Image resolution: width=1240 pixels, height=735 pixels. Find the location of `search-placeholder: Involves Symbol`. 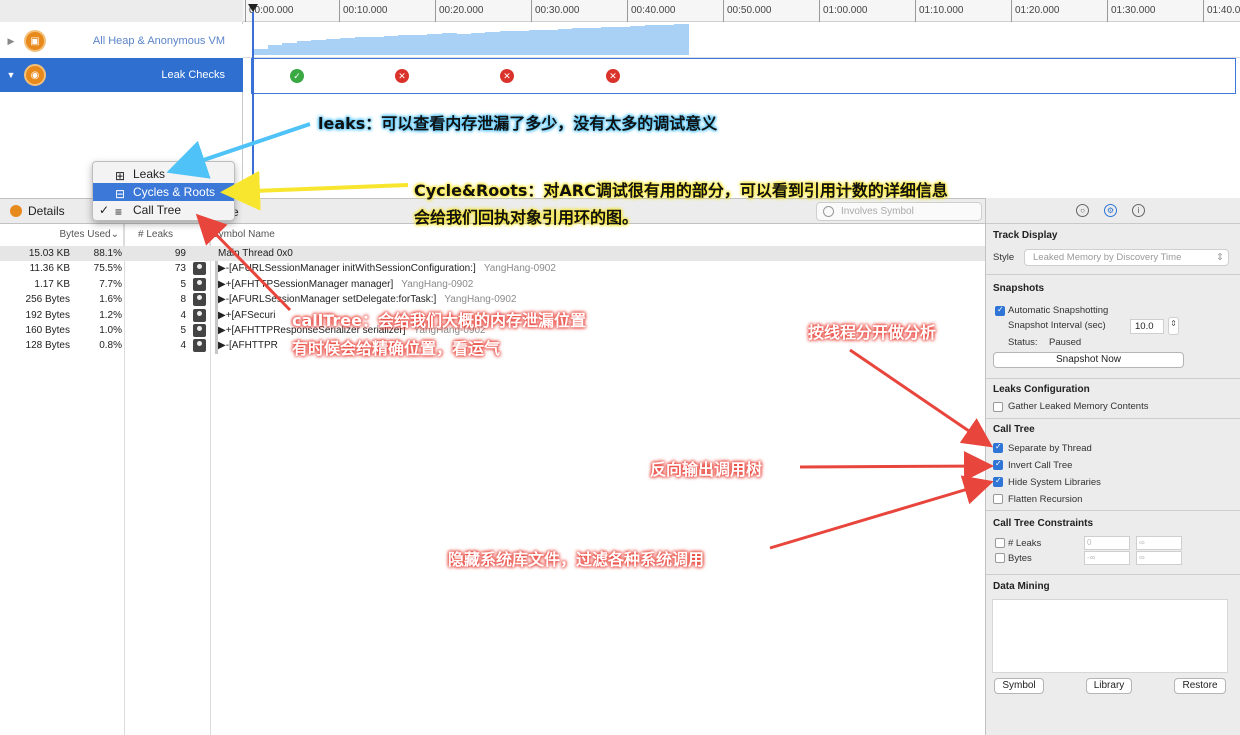

search-placeholder: Involves Symbol is located at coordinates (877, 211).